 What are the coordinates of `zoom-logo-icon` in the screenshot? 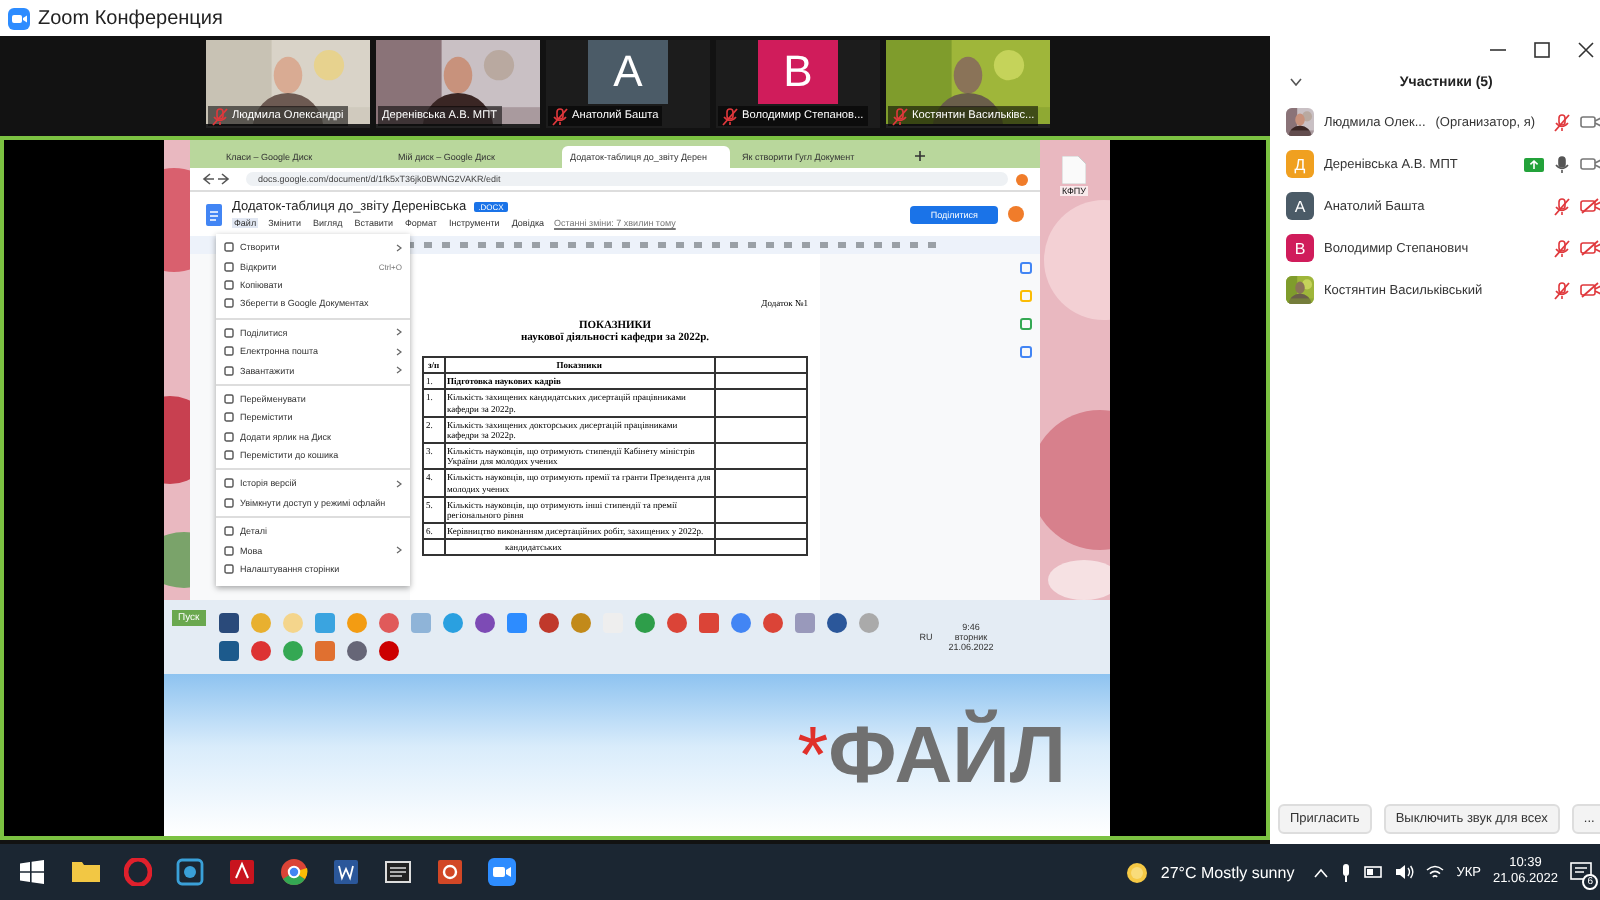 It's located at (19, 18).